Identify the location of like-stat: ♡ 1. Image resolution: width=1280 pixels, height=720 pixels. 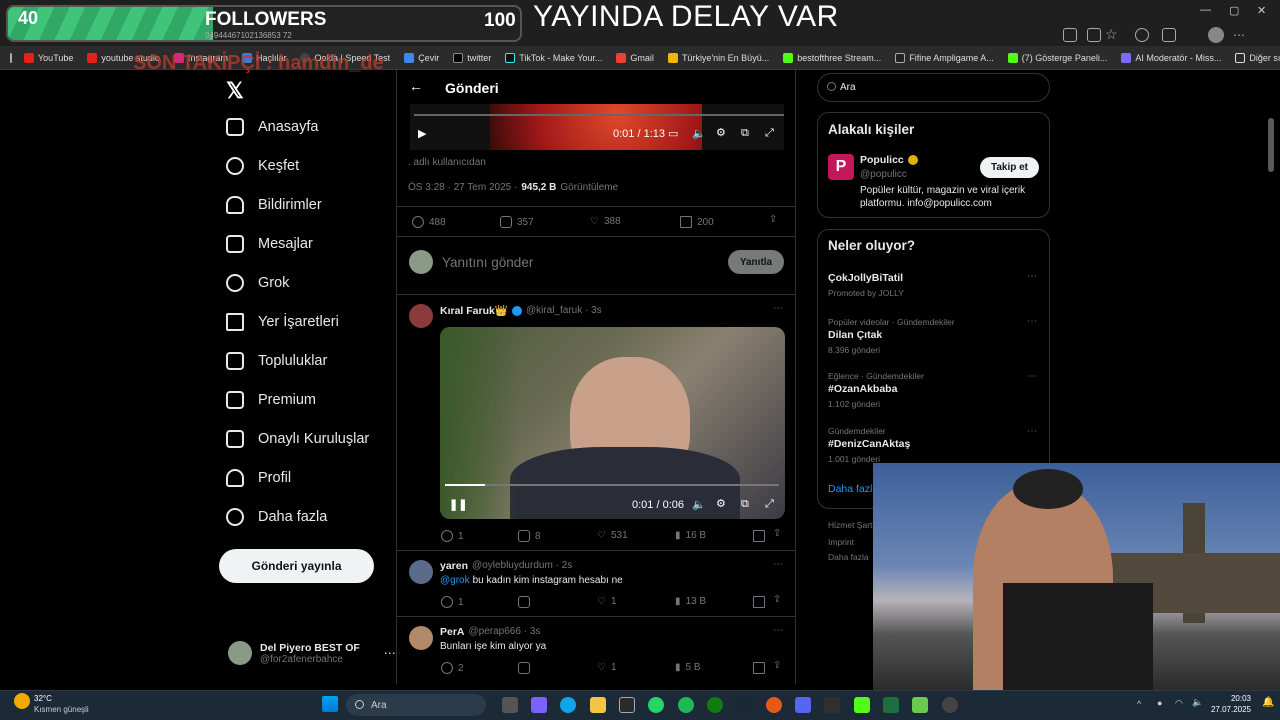
(607, 667).